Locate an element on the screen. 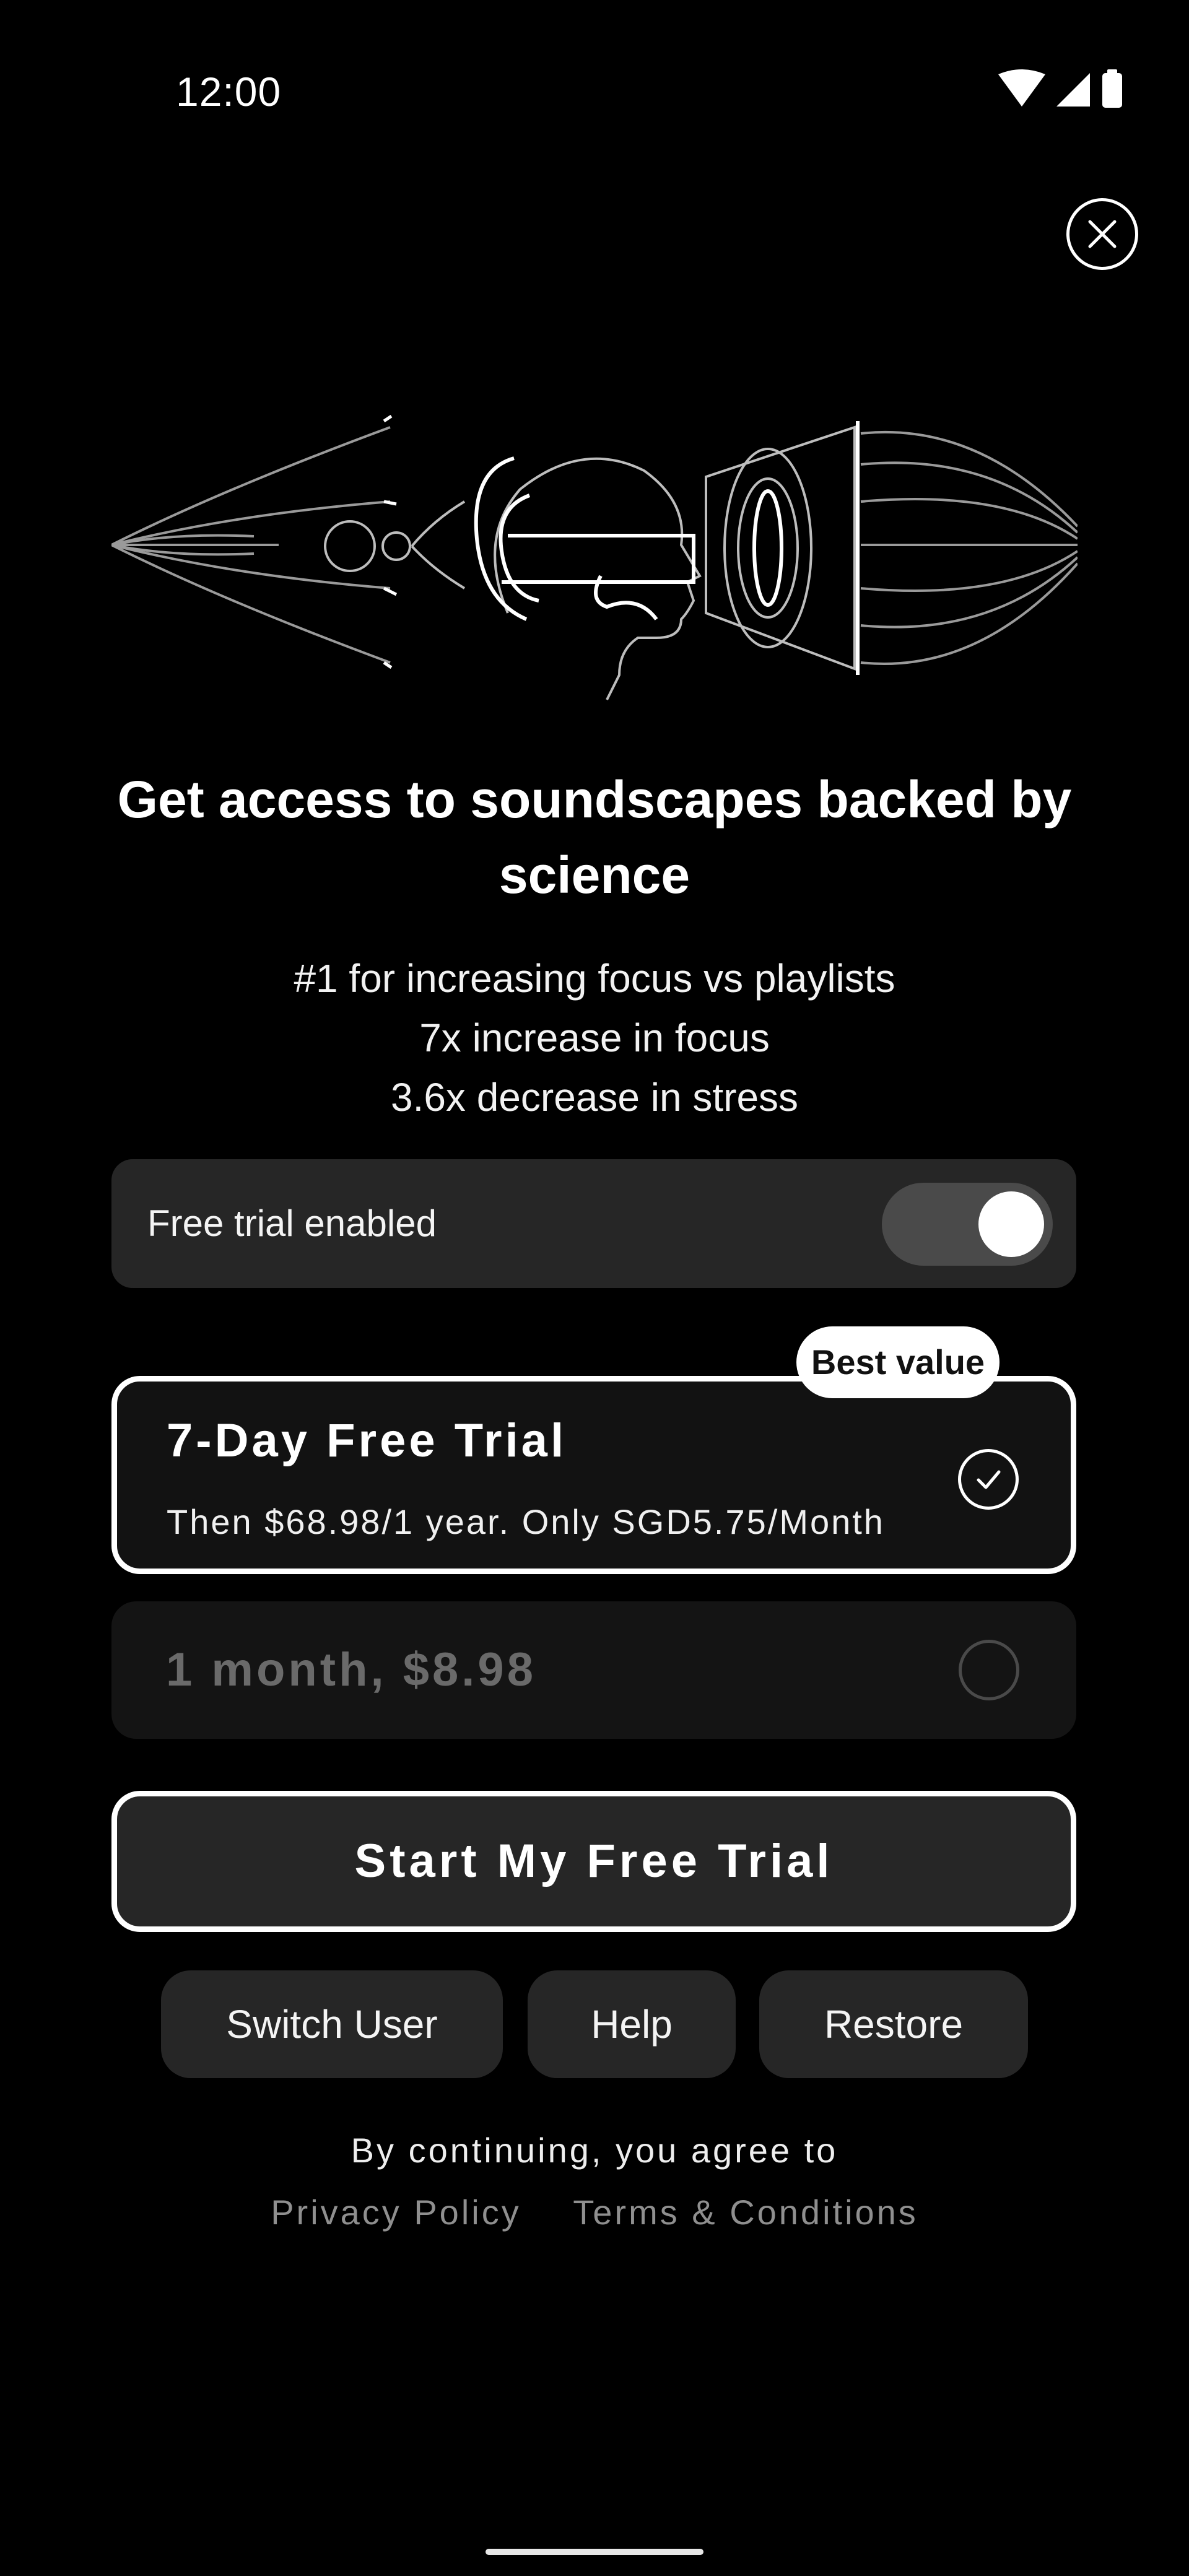 This screenshot has height=2576, width=1189. benefit-item: #1 for increasing focus vs playlists is located at coordinates (594, 978).